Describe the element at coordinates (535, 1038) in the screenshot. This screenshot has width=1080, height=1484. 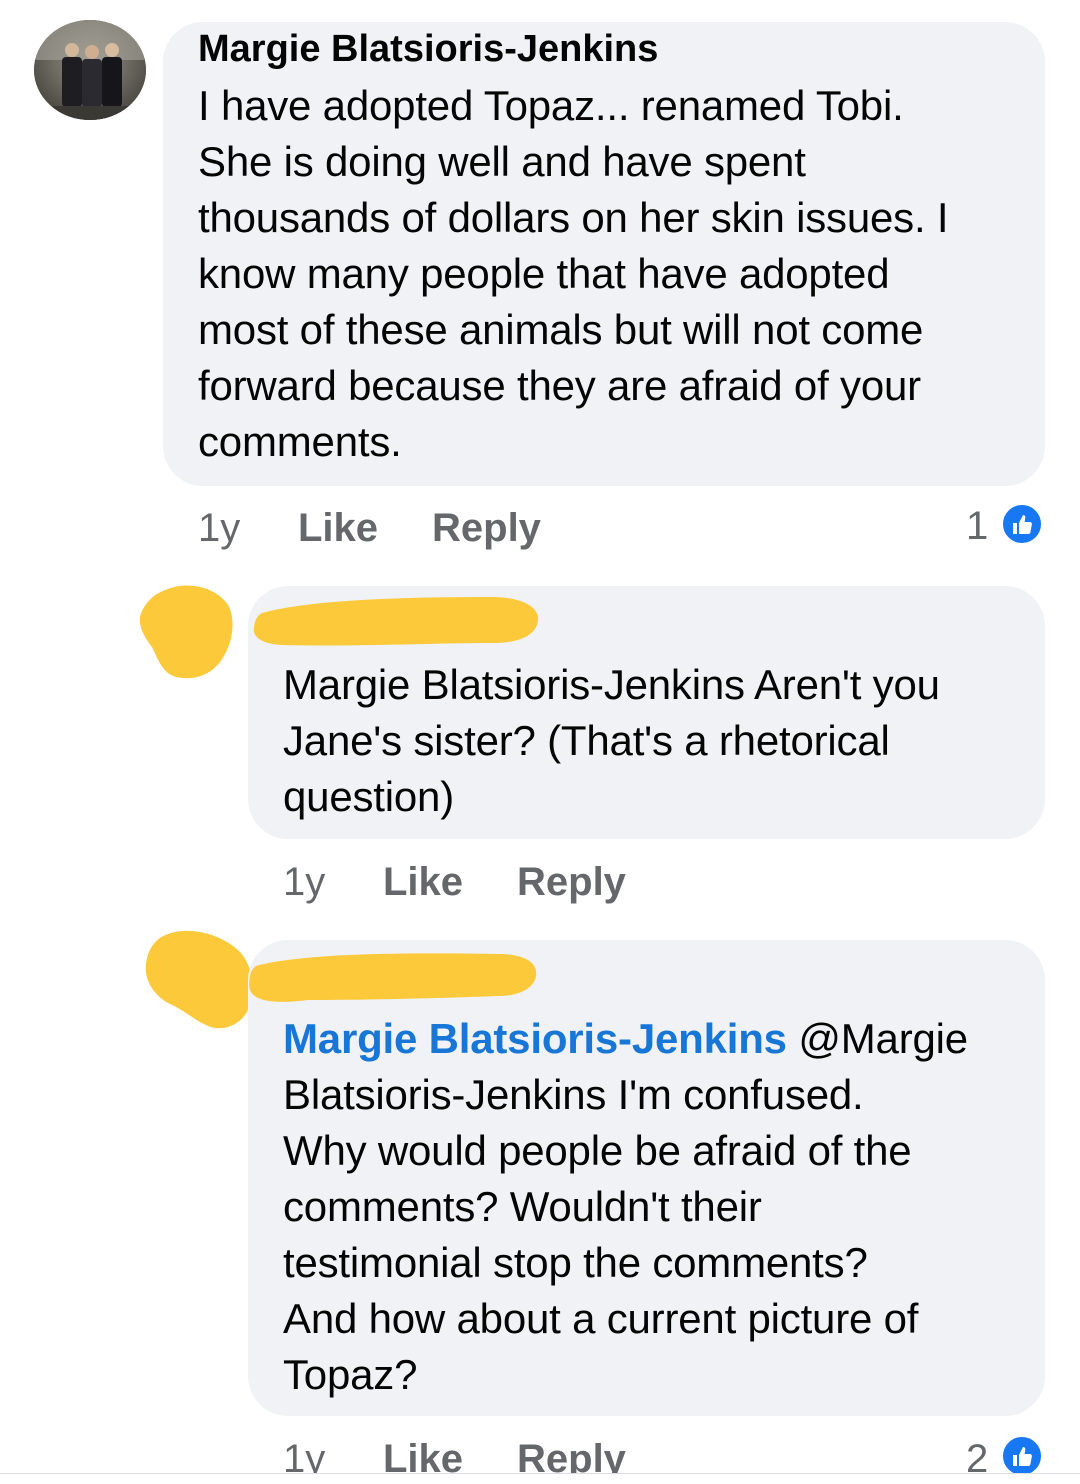
I see `mention-link: Margie Blatsioris-Jenkins` at that location.